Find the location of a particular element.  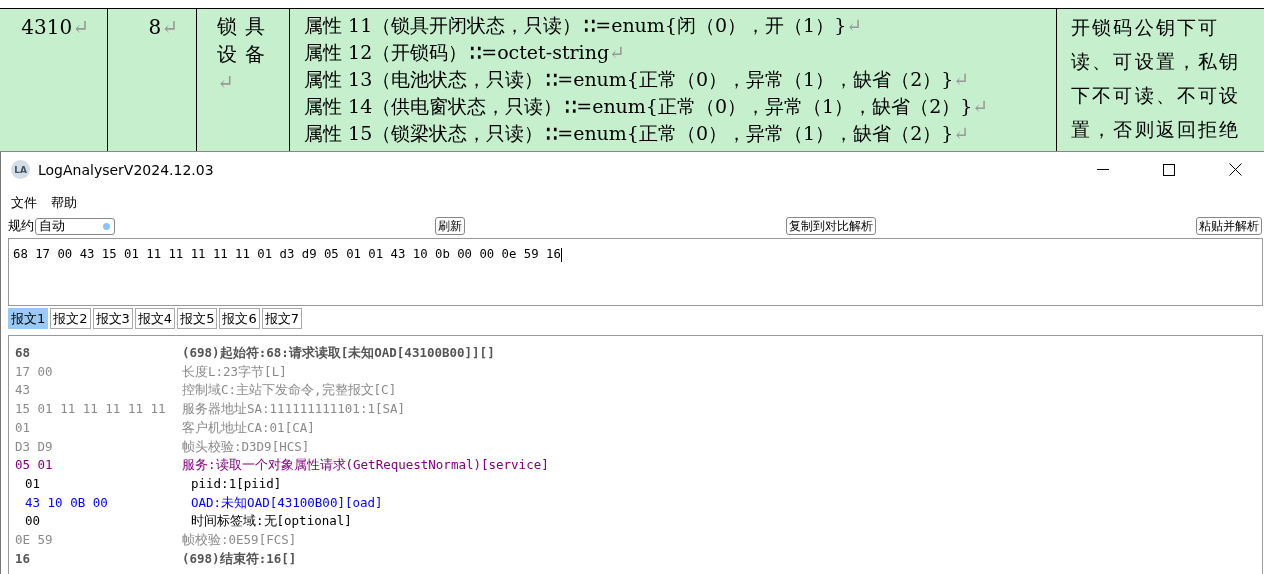

field-description: 控制域C:主站下发命令,完整报文[C] is located at coordinates (289, 390).